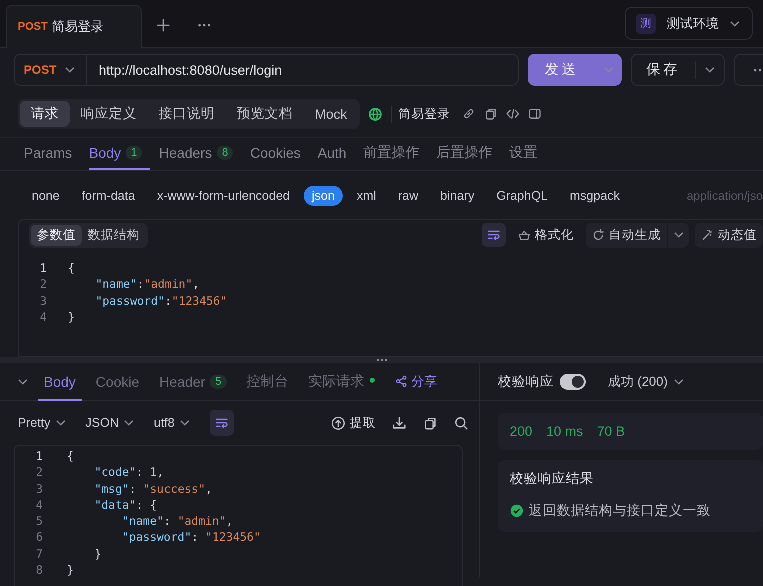 The height and width of the screenshot is (586, 763). What do you see at coordinates (598, 235) in the screenshot?
I see `refresh-icon` at bounding box center [598, 235].